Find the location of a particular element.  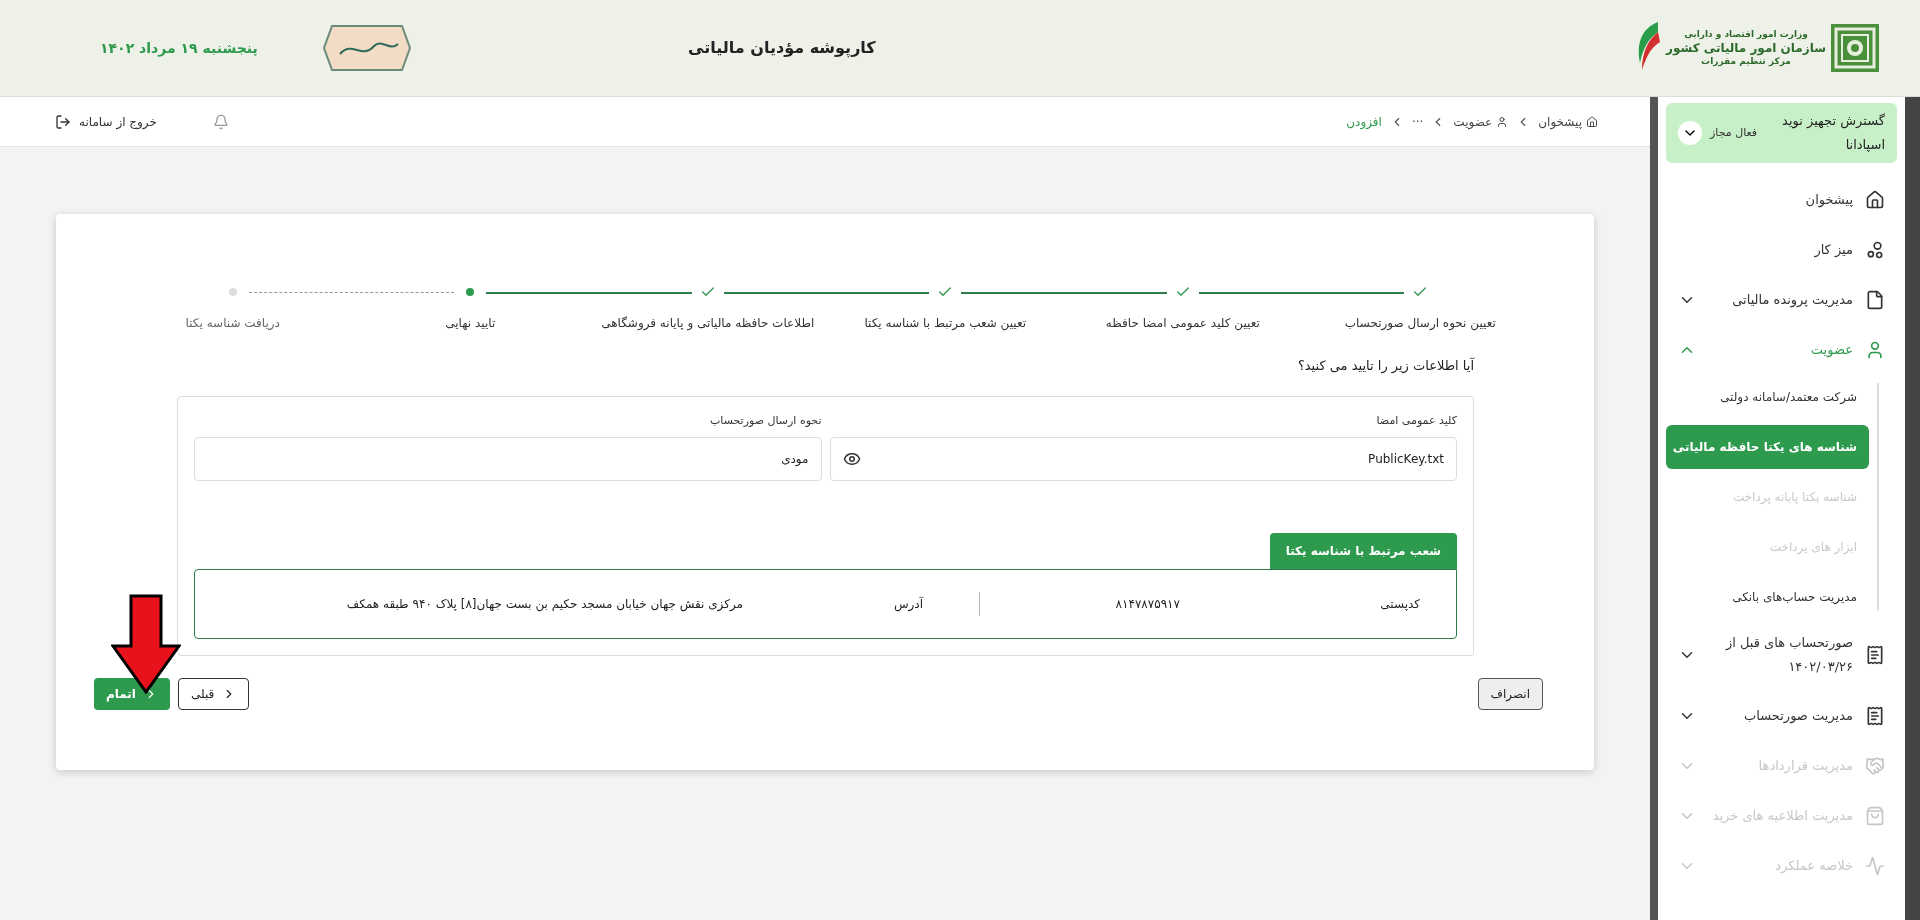

sidebar-item: میز کار is located at coordinates (1781, 250).